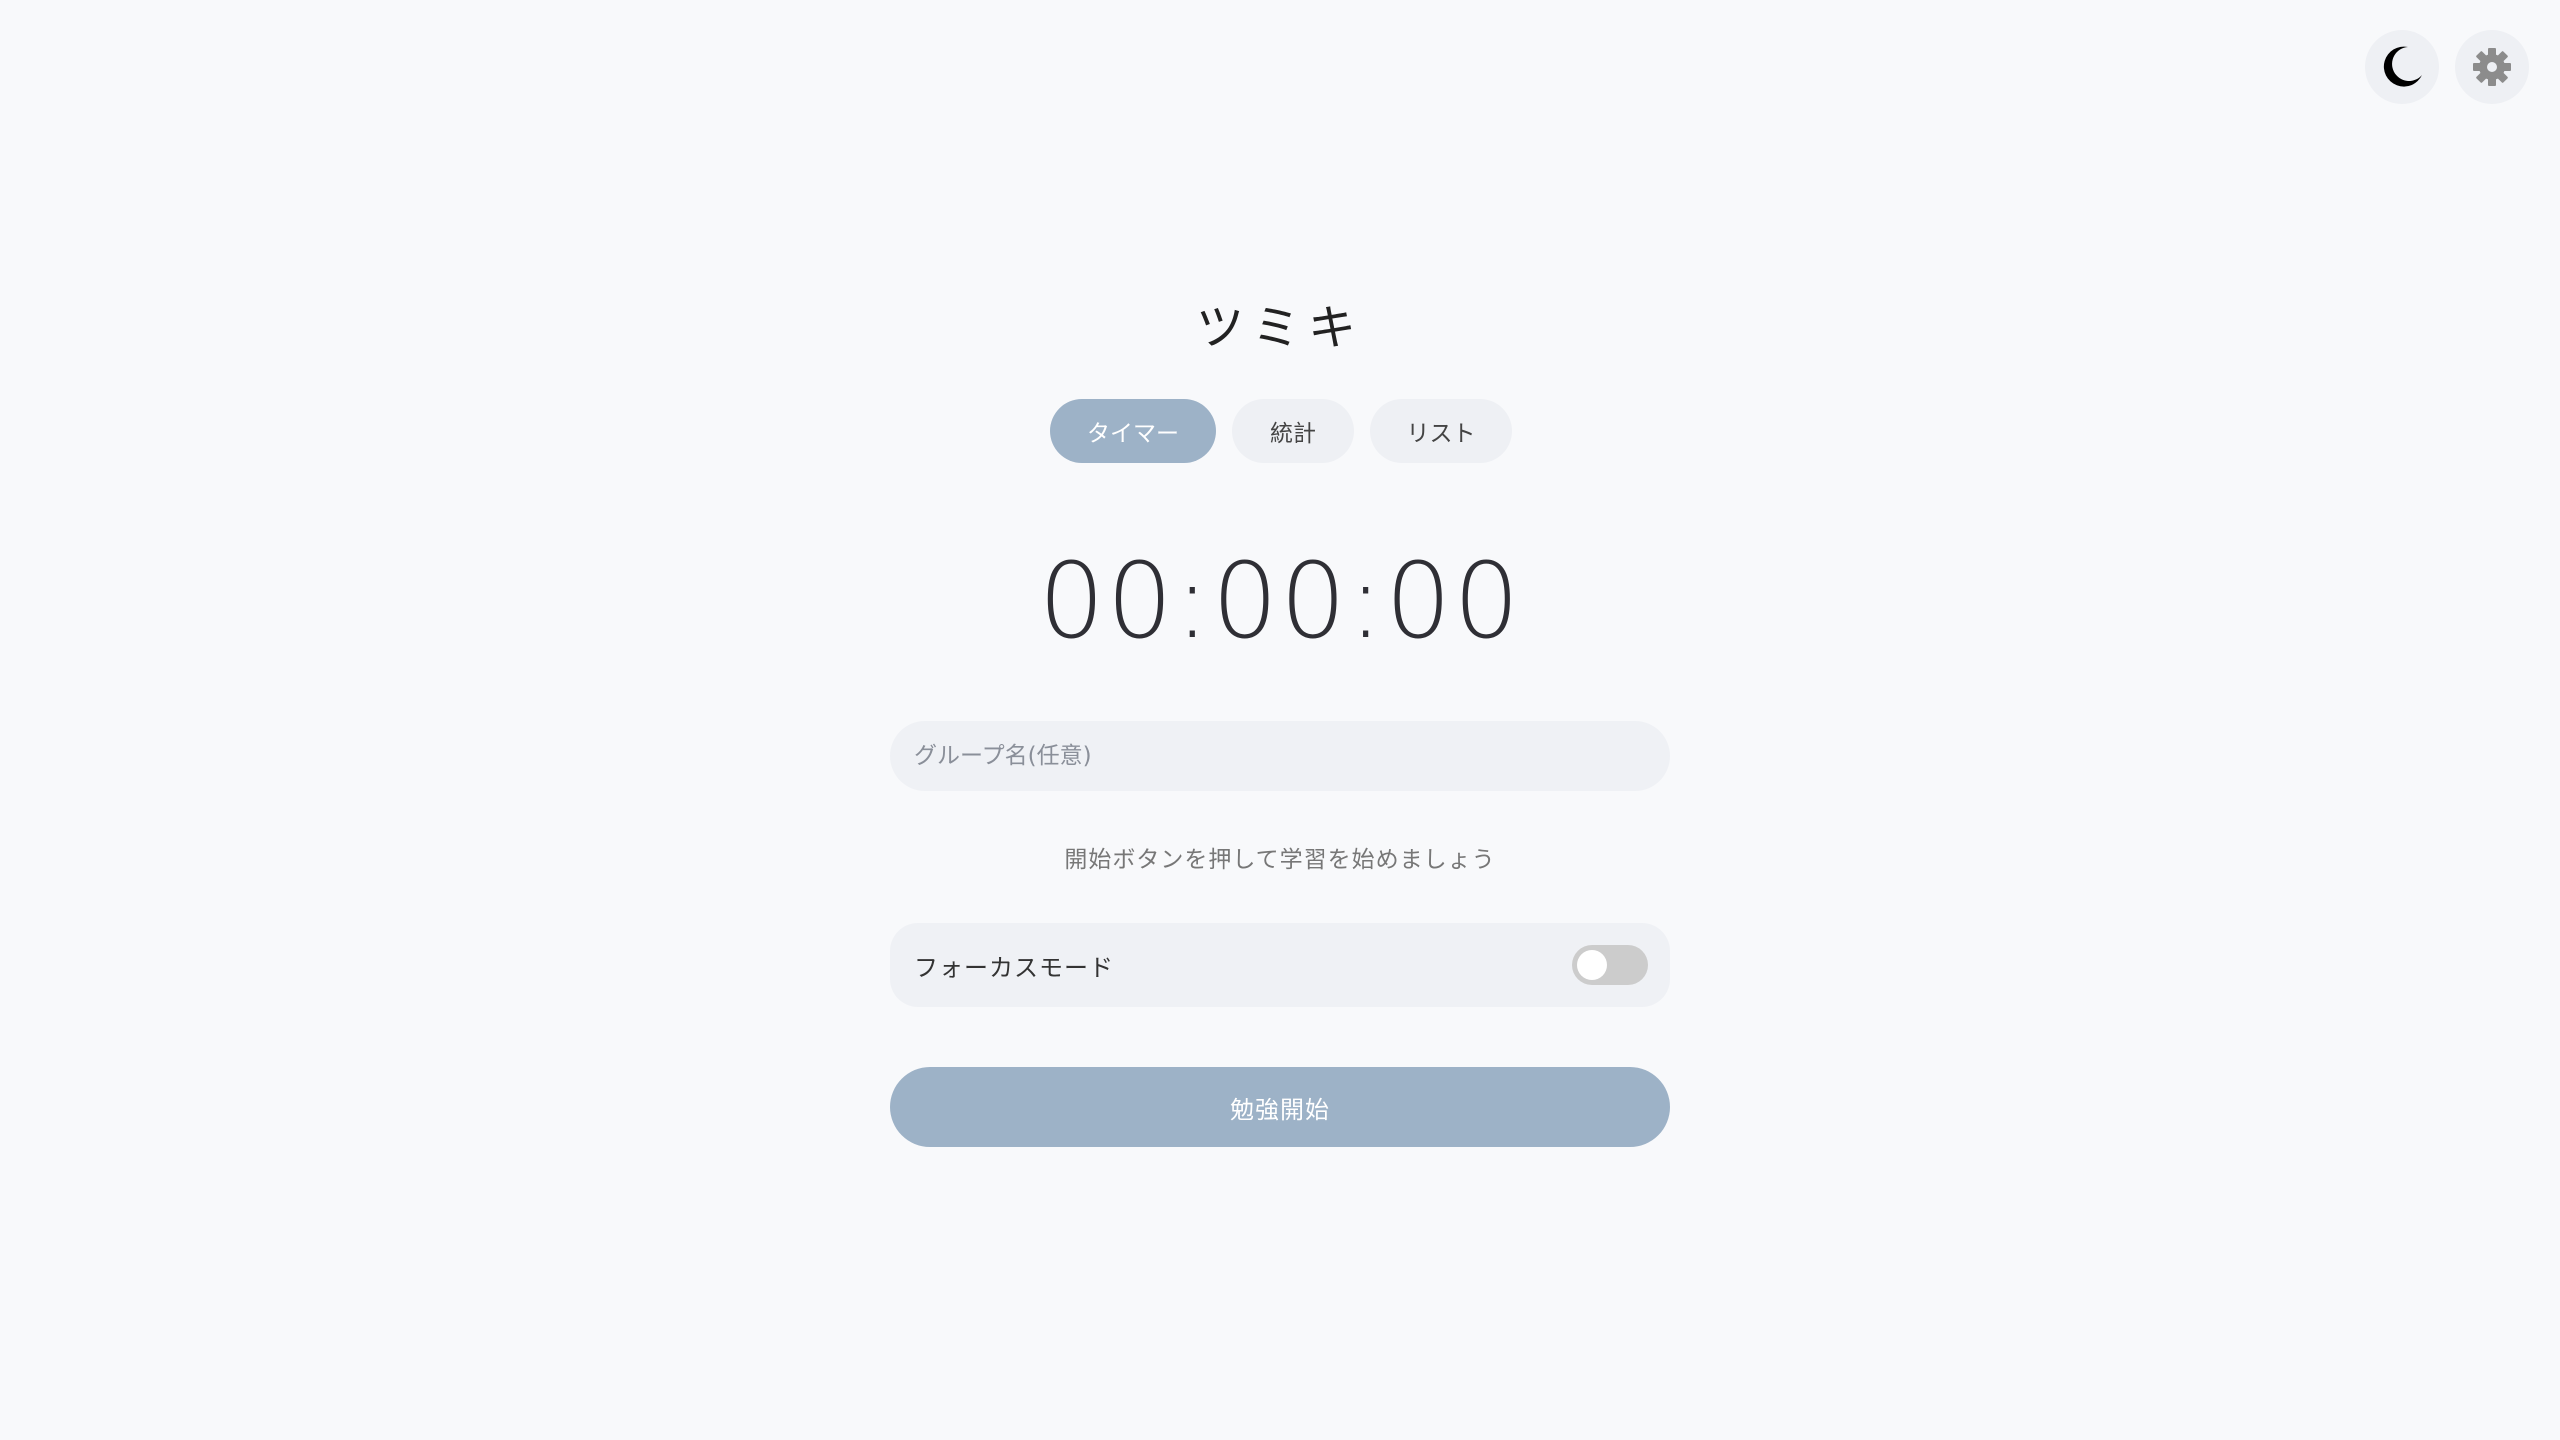 This screenshot has height=1440, width=2560. I want to click on theme-toggle-button, so click(2402, 67).